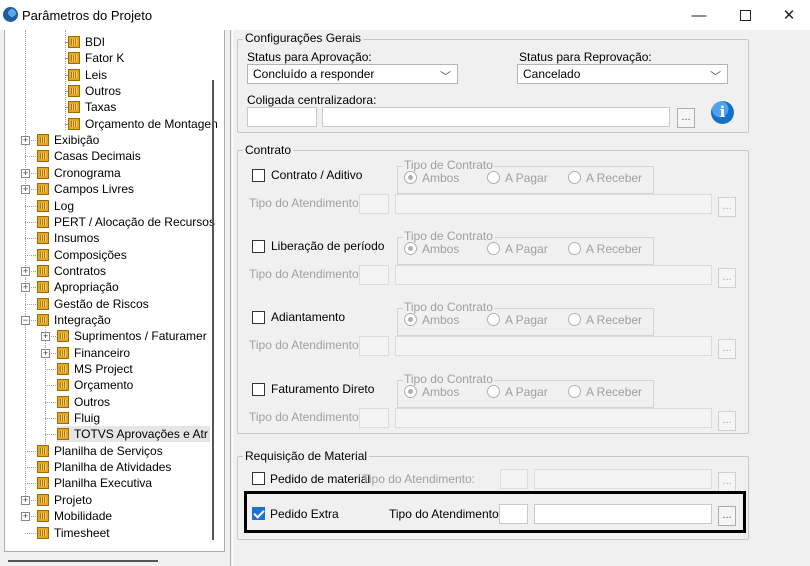  What do you see at coordinates (93, 353) in the screenshot?
I see `tree-item: Financeiro` at bounding box center [93, 353].